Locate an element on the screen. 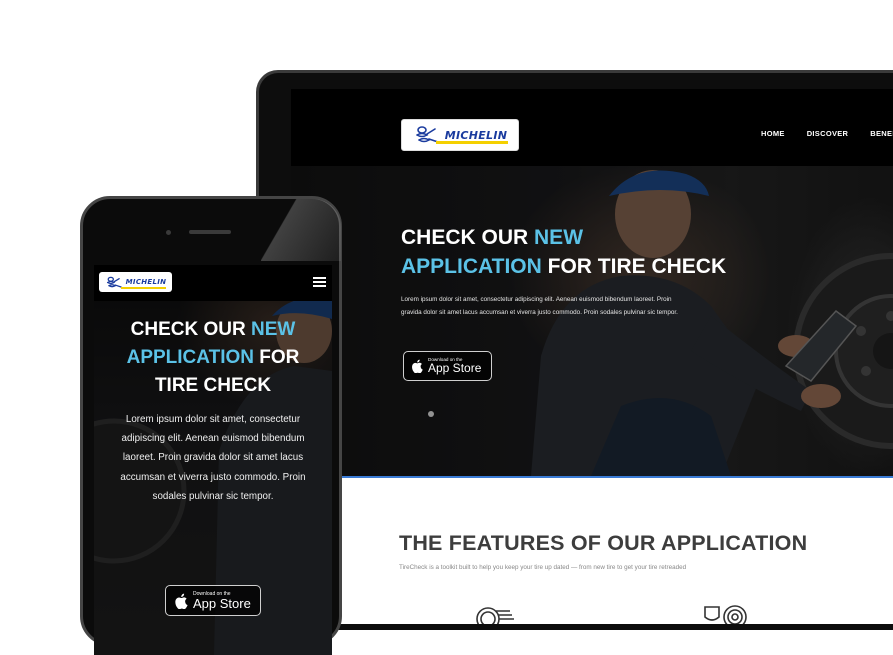 The image size is (893, 655). hero-title: CHECK OUR NEW APPLICATION FOR TIRE CHECK is located at coordinates (581, 252).